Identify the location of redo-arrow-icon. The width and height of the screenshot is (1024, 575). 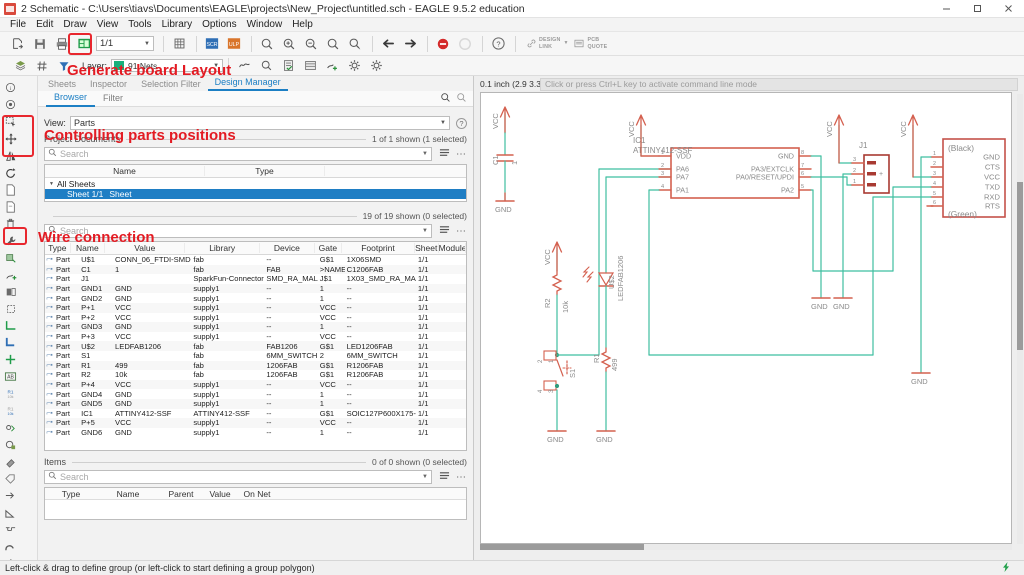
(410, 44).